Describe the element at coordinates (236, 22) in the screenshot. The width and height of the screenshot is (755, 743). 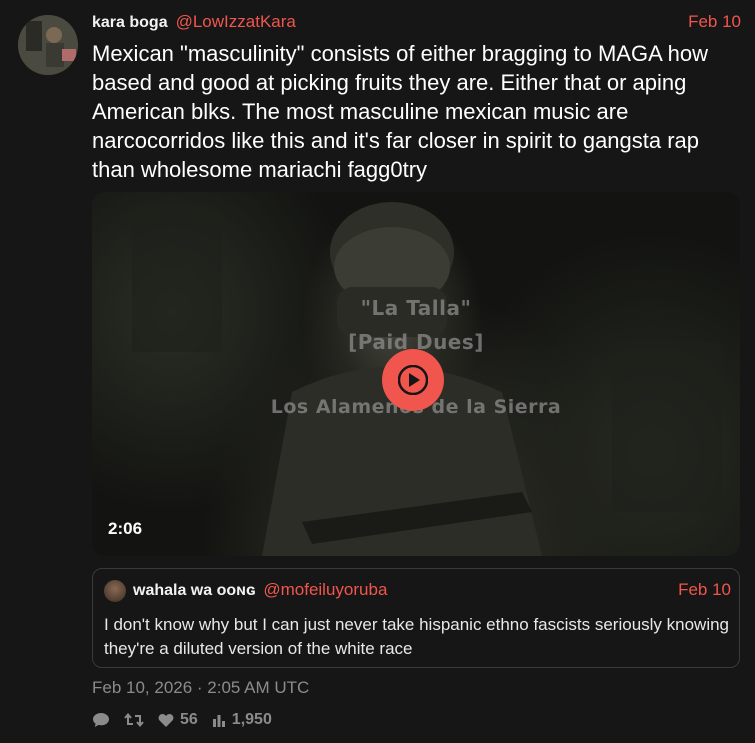
I see `author-handle: @LowIzzatKara` at that location.